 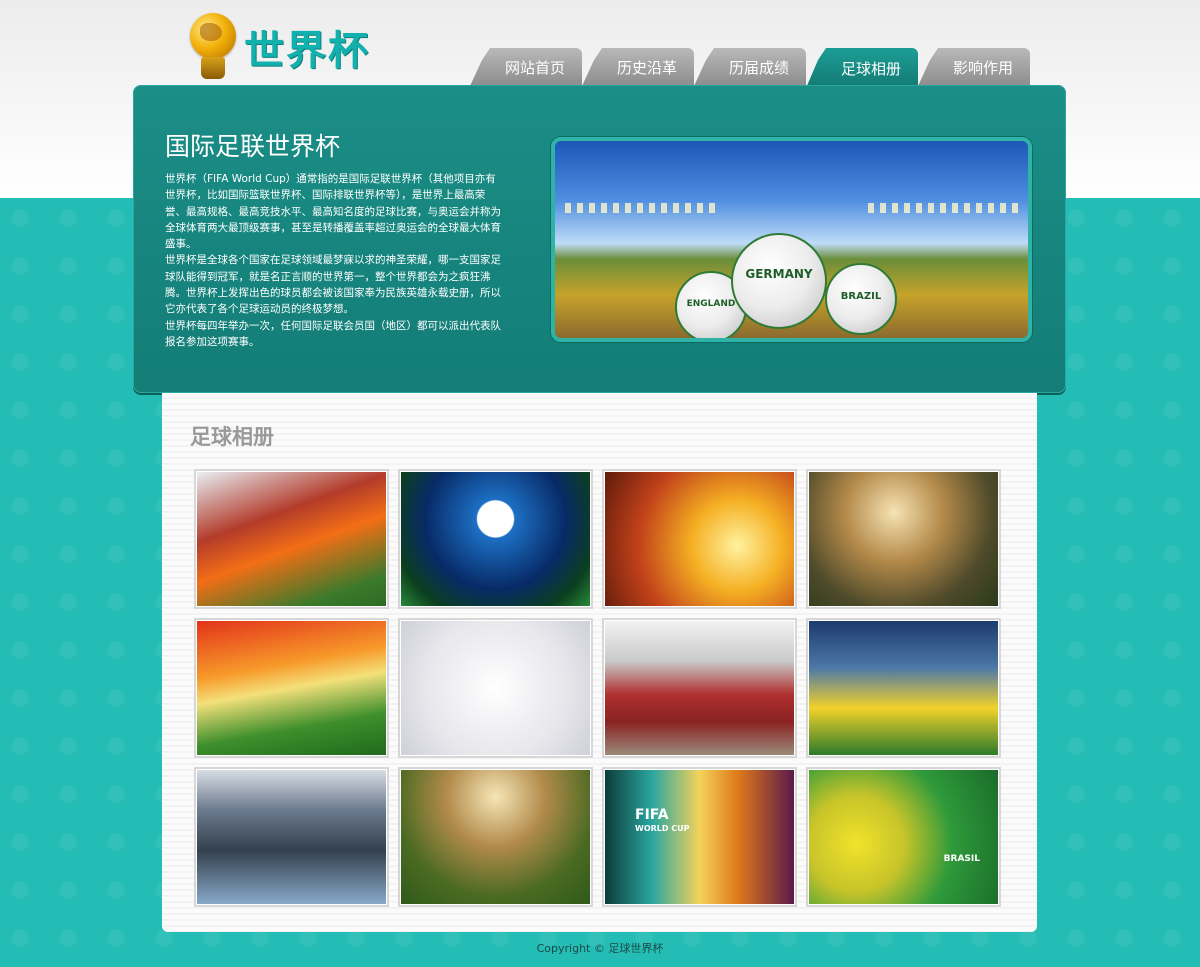 What do you see at coordinates (750, 67) in the screenshot?
I see `tab-results: 历届成绩` at bounding box center [750, 67].